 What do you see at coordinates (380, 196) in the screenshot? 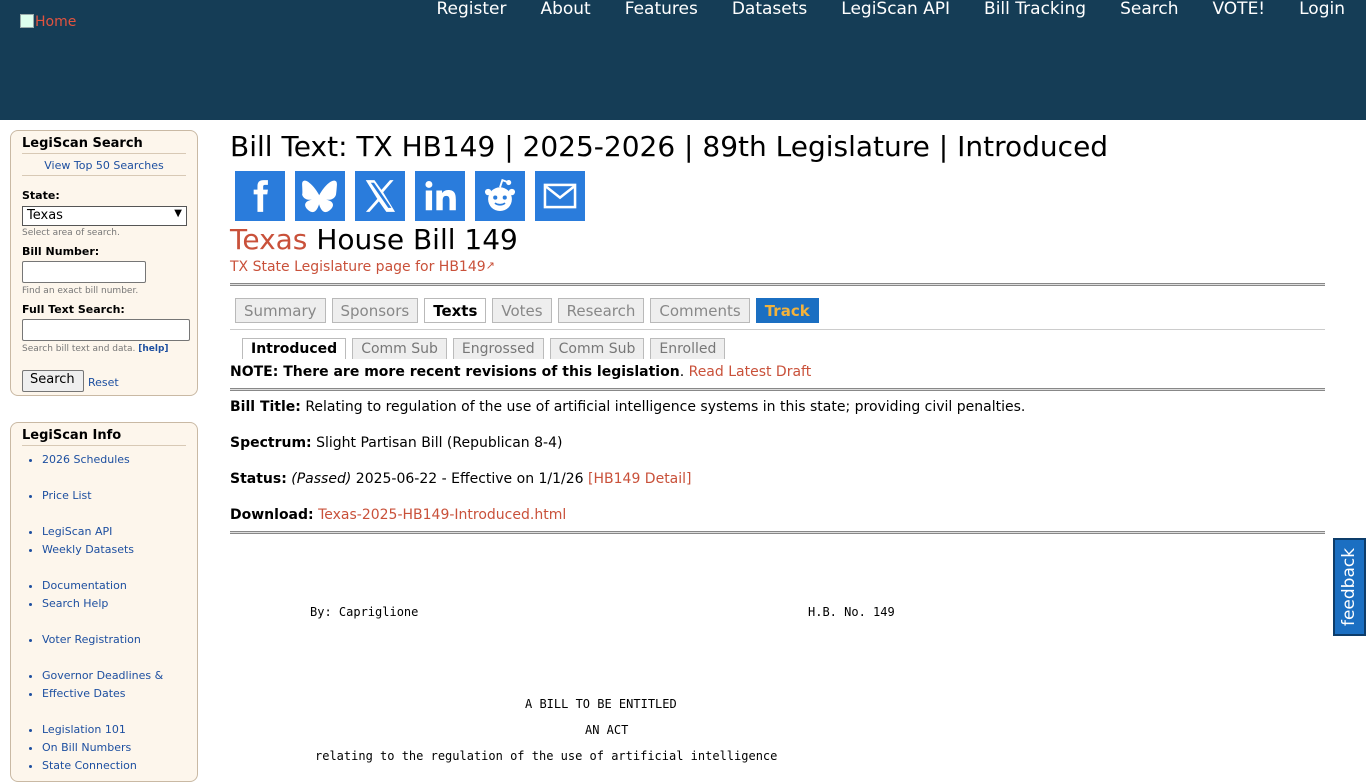
I see `x-icon` at bounding box center [380, 196].